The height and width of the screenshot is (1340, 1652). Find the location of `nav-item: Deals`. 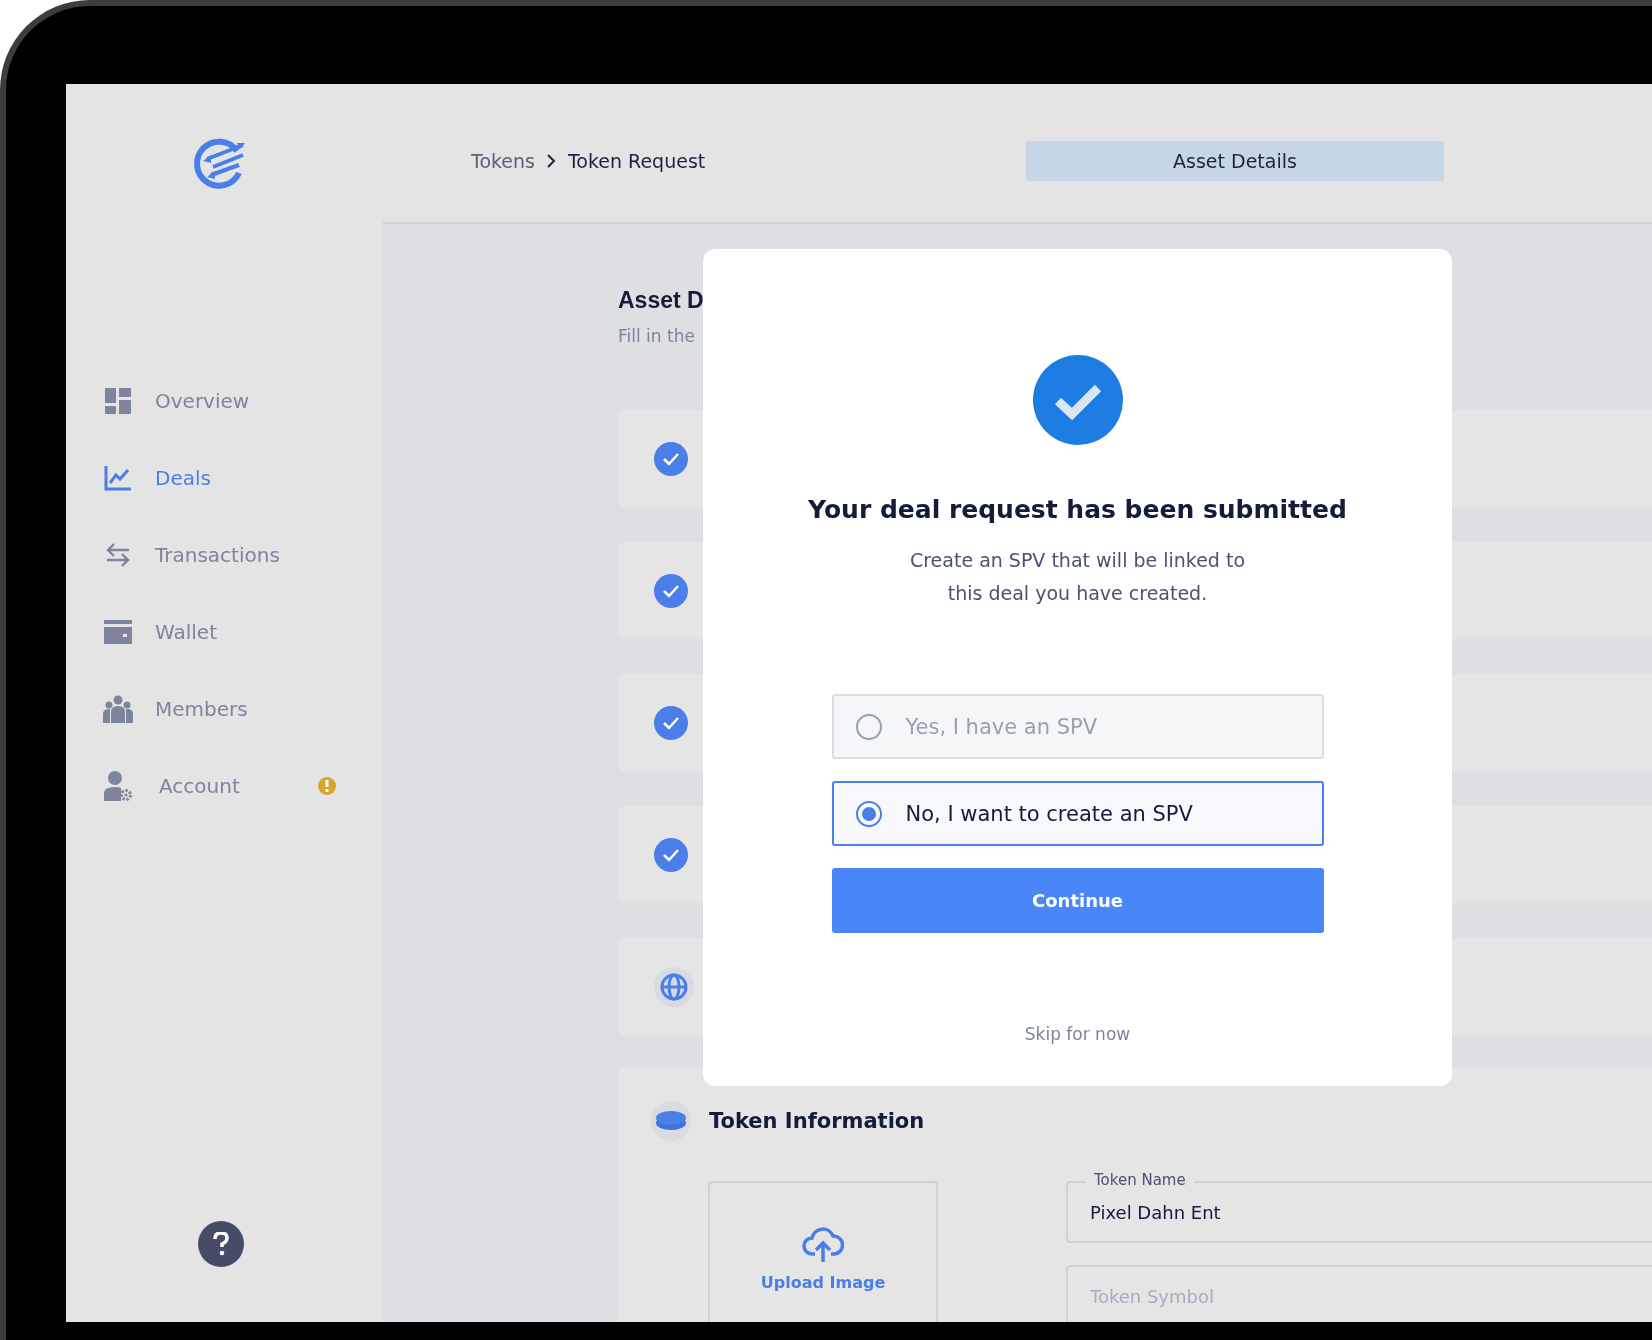

nav-item: Deals is located at coordinates (219, 477).